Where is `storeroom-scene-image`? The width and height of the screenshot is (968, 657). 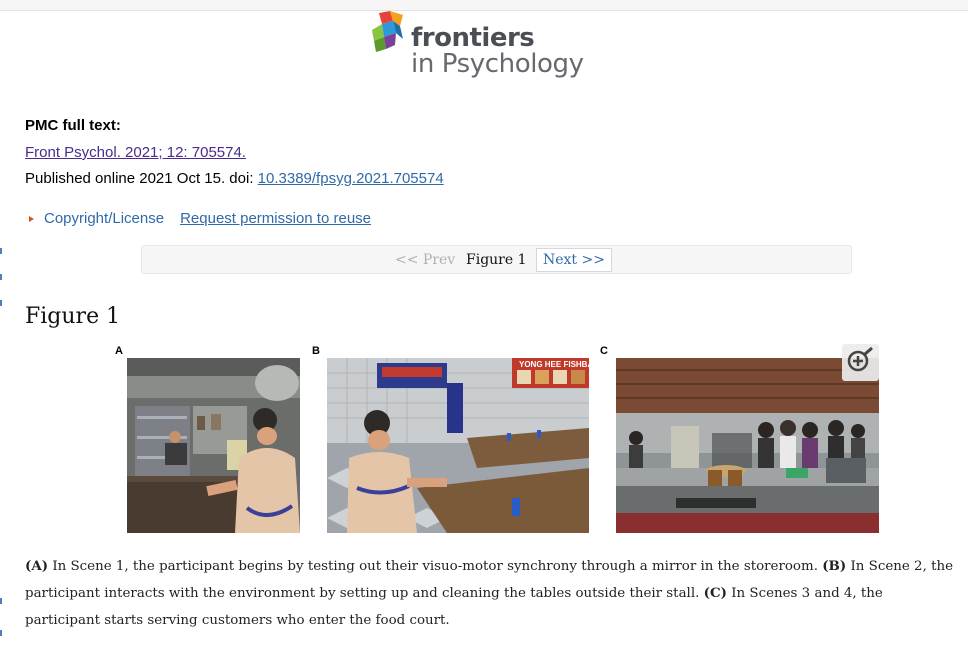 storeroom-scene-image is located at coordinates (213, 445).